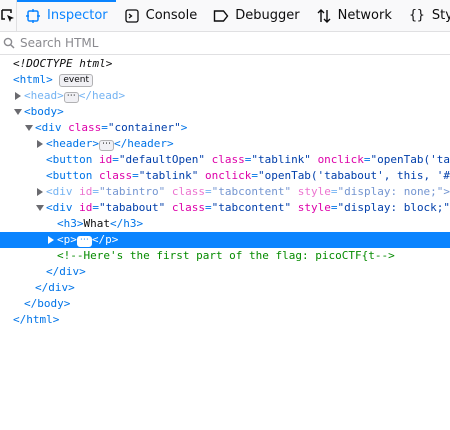 The image size is (450, 430). What do you see at coordinates (324, 16) in the screenshot?
I see `network-icon` at bounding box center [324, 16].